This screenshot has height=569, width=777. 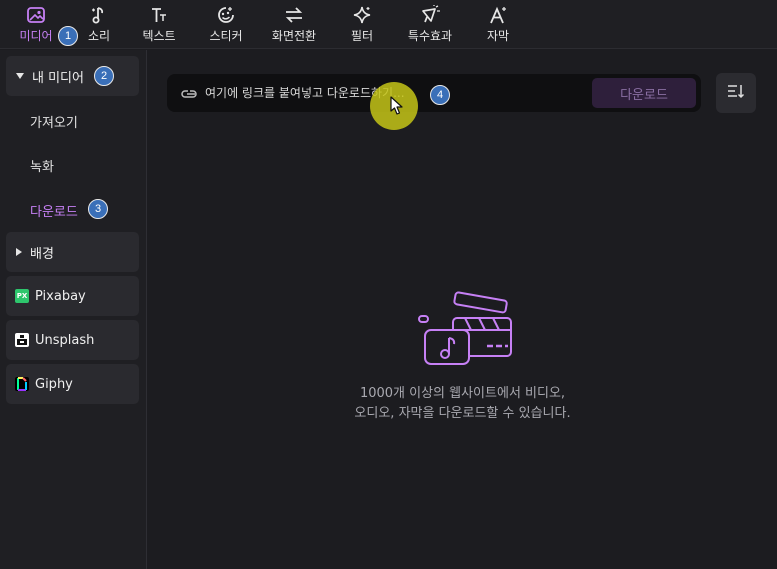 I want to click on sidebar-item-import: 가져오기, so click(x=54, y=121).